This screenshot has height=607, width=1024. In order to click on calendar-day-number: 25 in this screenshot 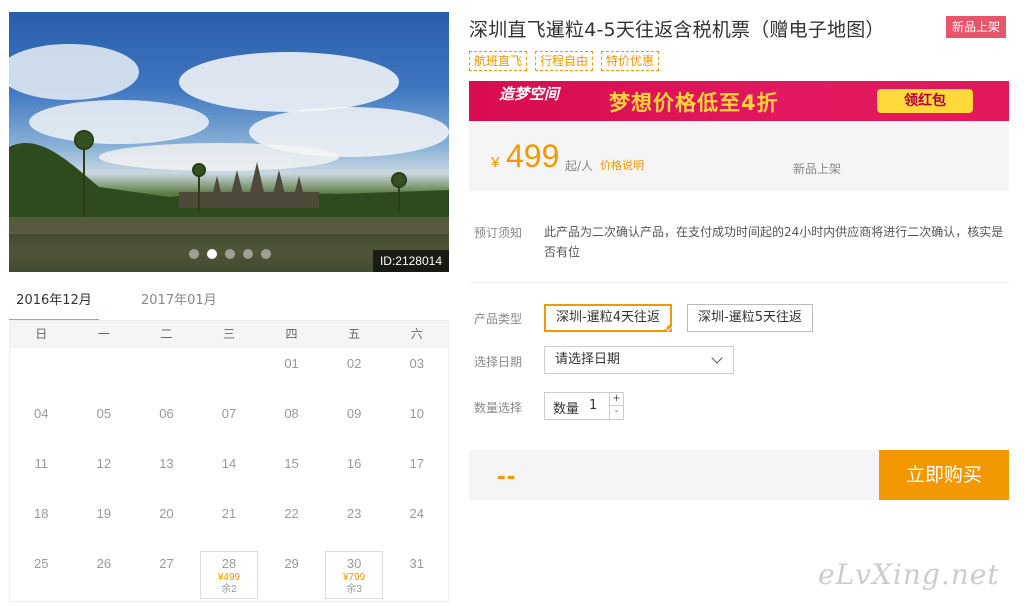, I will do `click(41, 563)`.